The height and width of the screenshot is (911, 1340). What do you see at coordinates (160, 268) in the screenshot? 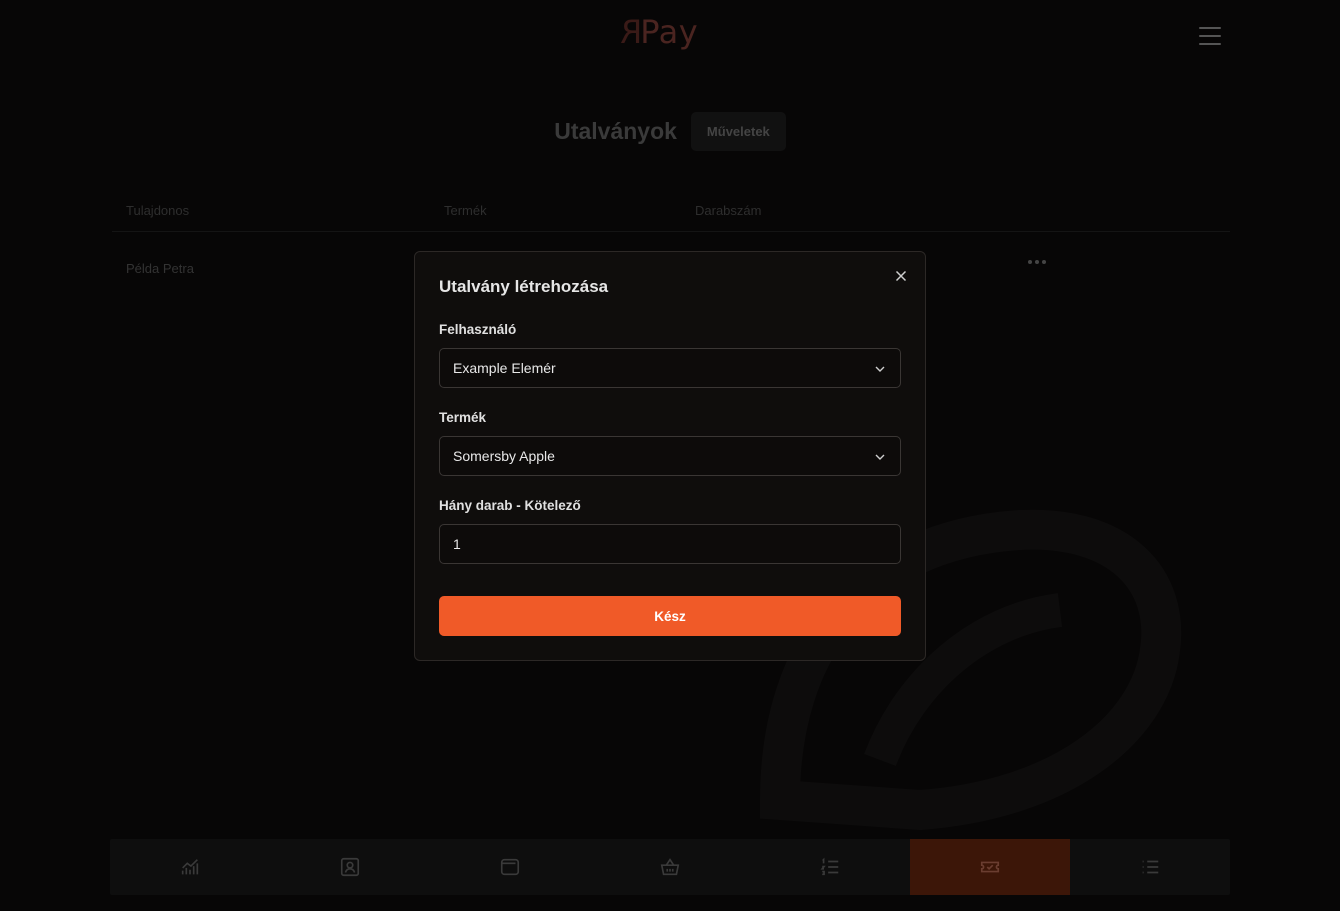
I see `row-owner: Példa Petra` at bounding box center [160, 268].